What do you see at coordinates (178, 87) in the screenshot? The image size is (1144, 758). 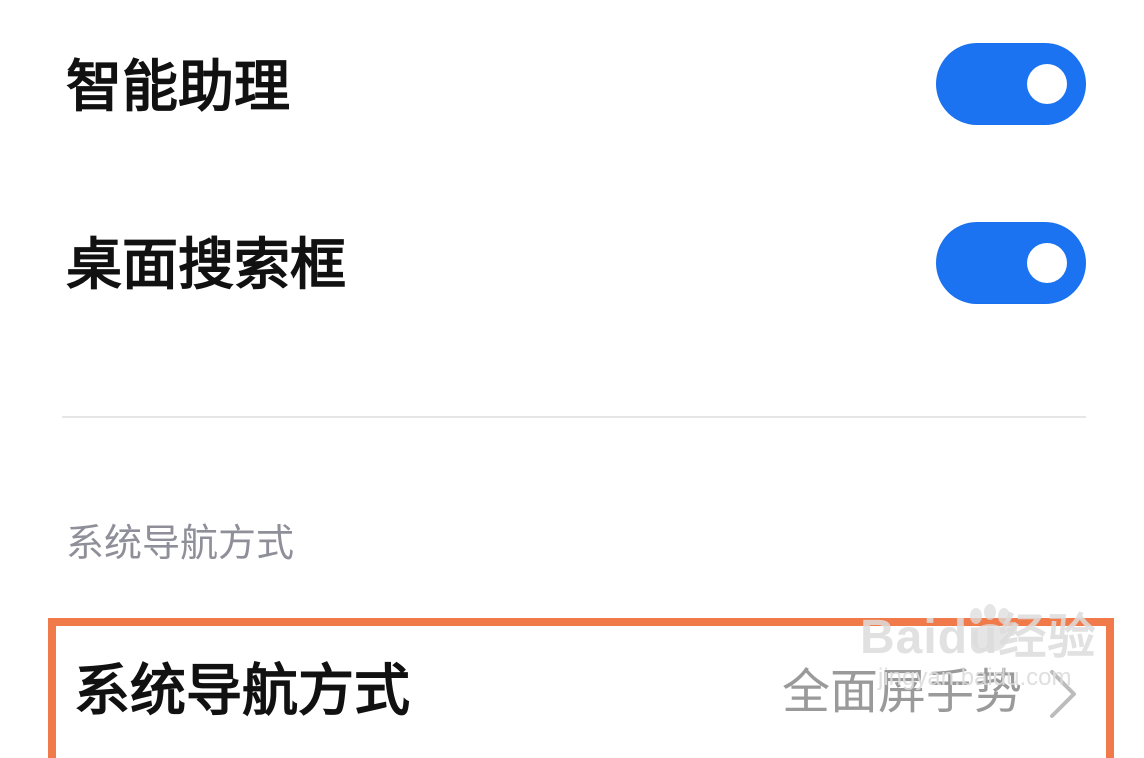 I see `setting-label-smart-assistant: 智能助理` at bounding box center [178, 87].